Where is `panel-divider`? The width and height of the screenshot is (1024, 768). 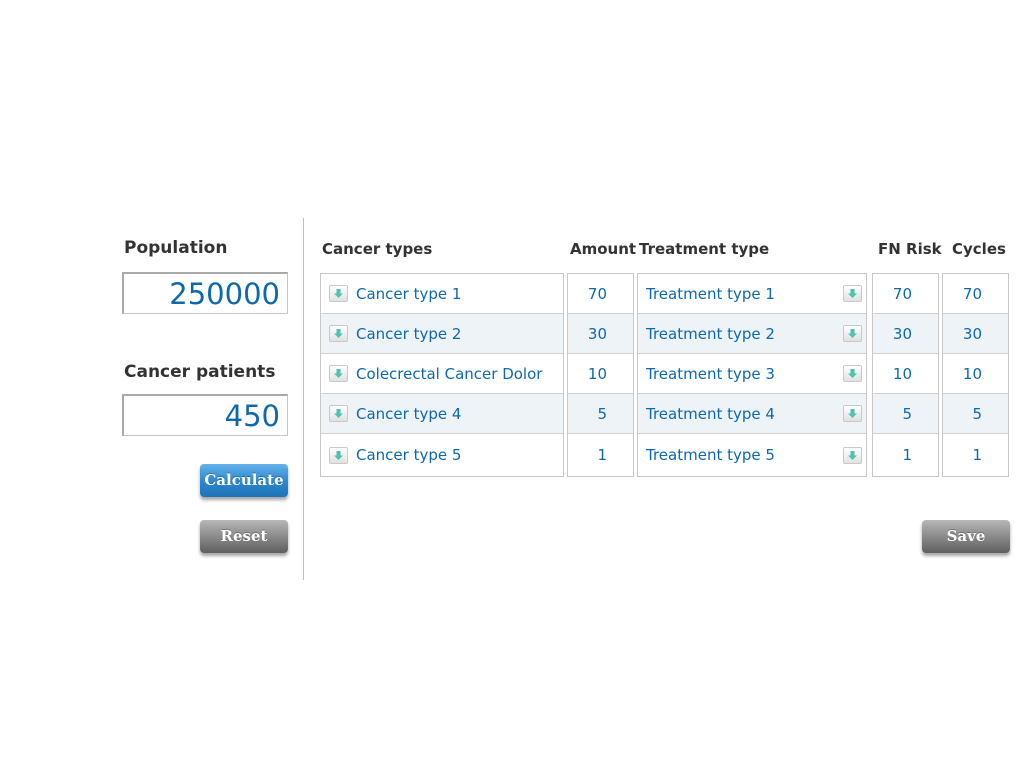
panel-divider is located at coordinates (303, 399).